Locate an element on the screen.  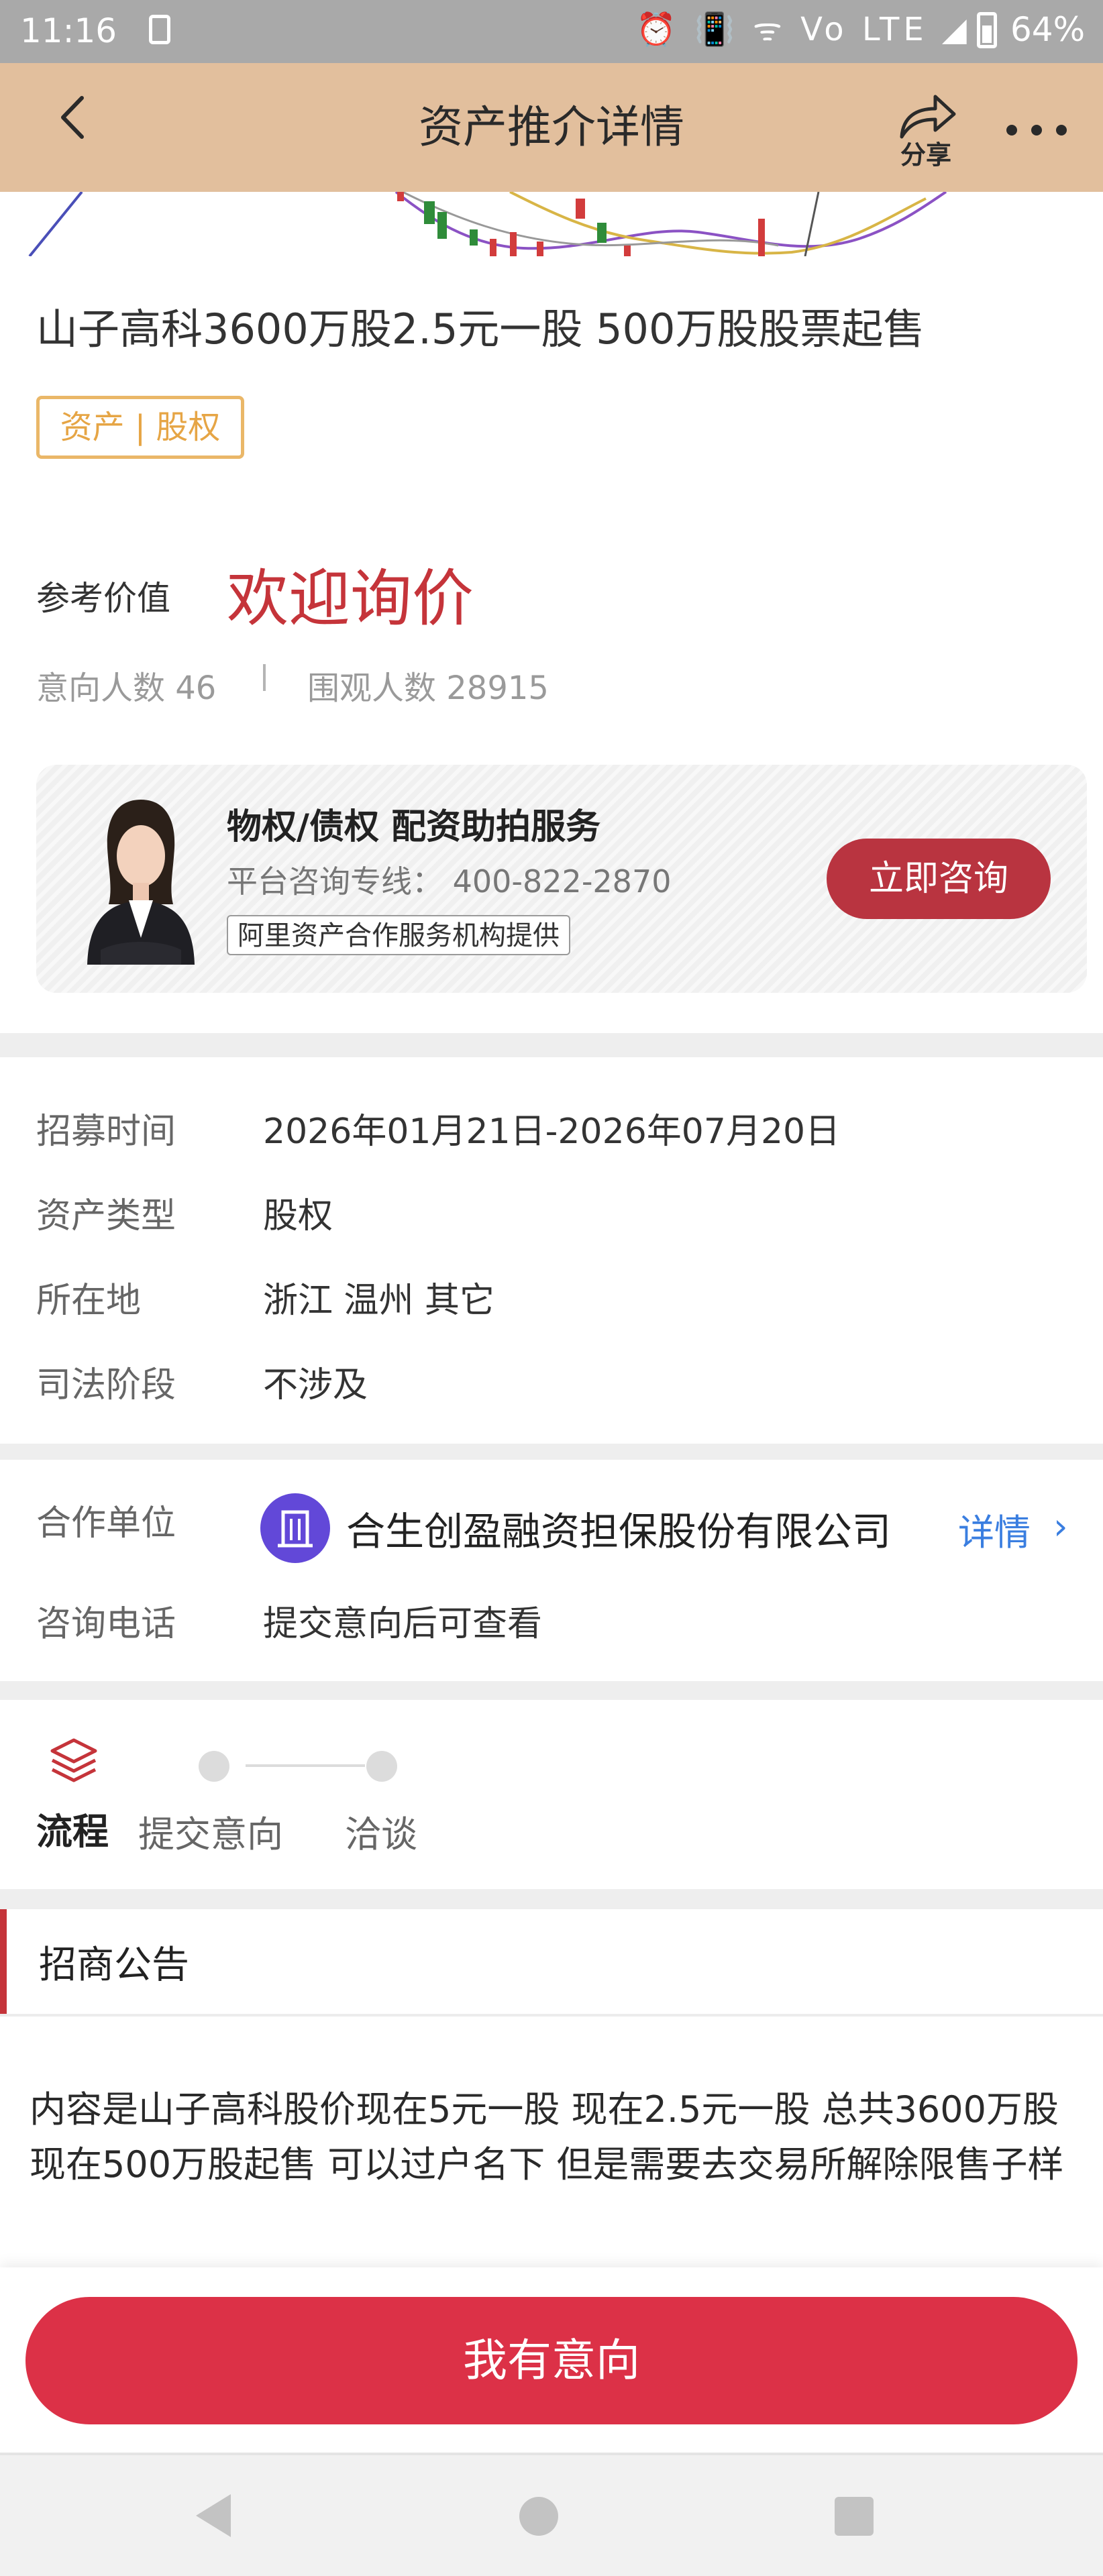
reference-value-label: 参考价值 is located at coordinates (103, 598).